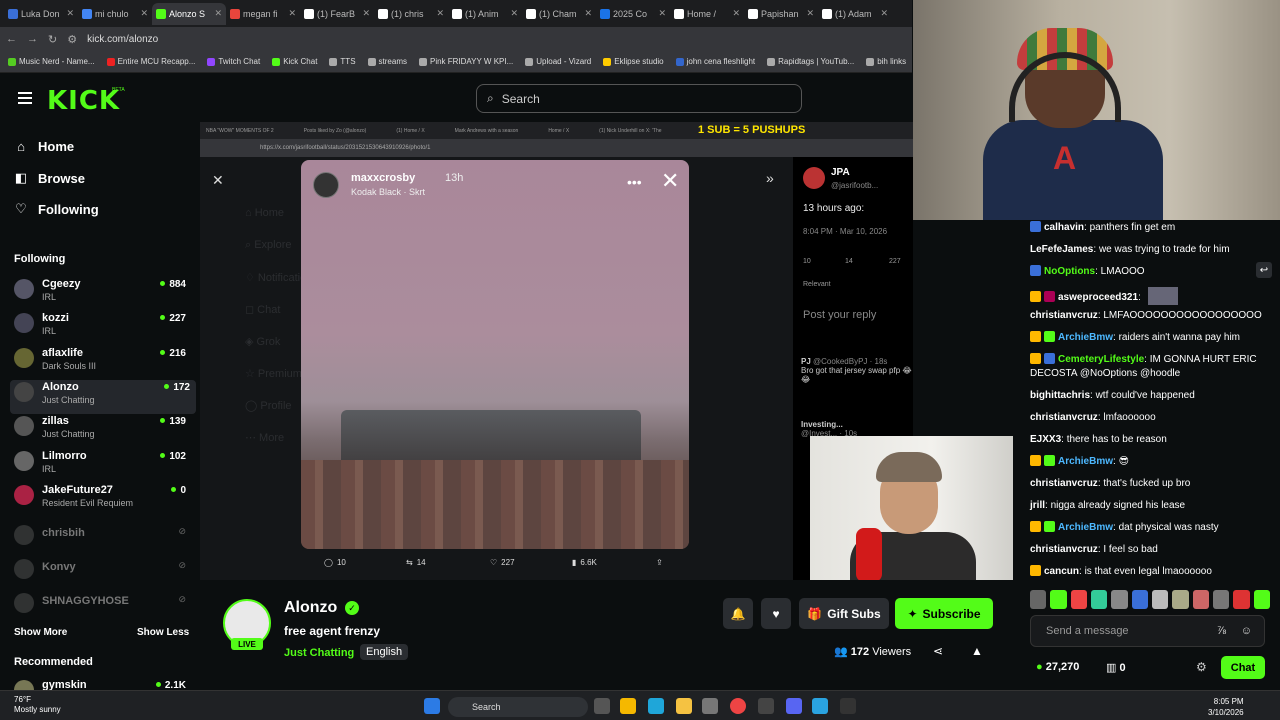 The image size is (1280, 720). Describe the element at coordinates (103, 574) in the screenshot. I see `offline-item: Konvy ⊘` at that location.